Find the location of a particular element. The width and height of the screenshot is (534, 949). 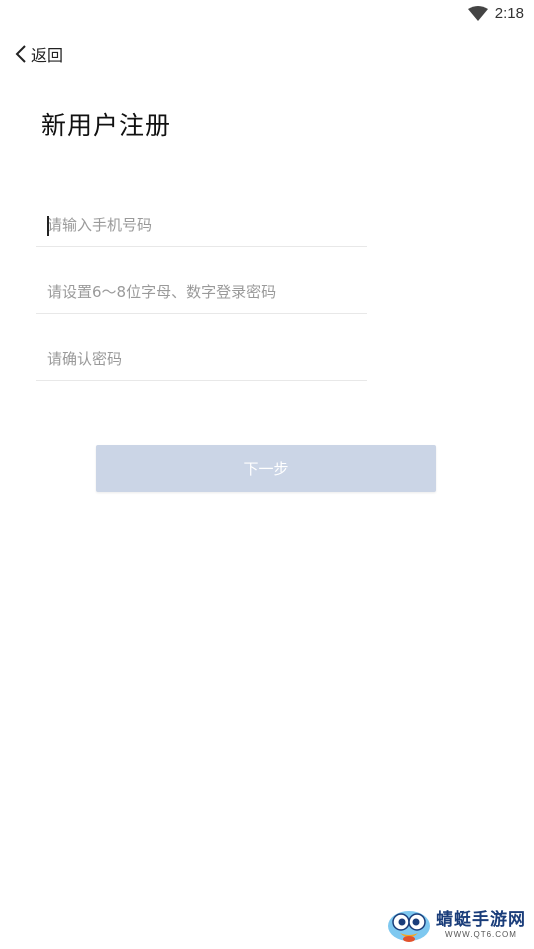

chevron-left-icon is located at coordinates (20, 54).